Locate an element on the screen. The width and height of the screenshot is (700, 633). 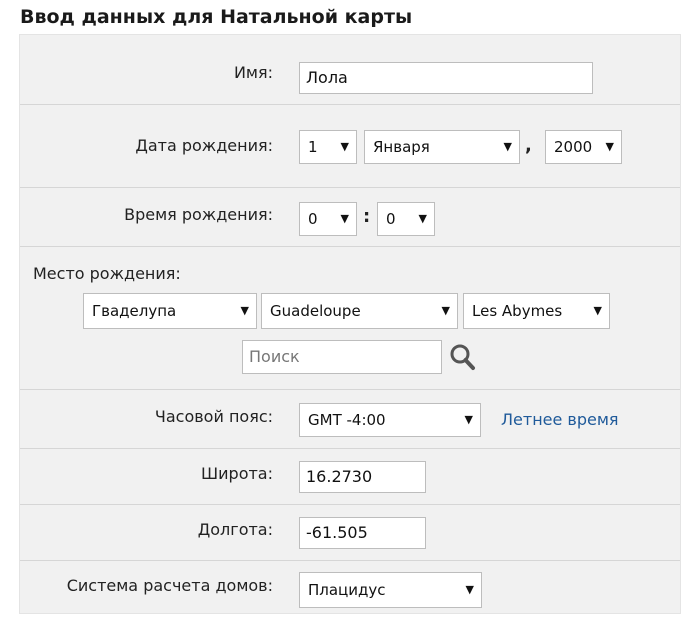
day-select: 1 ▼ is located at coordinates (328, 147).